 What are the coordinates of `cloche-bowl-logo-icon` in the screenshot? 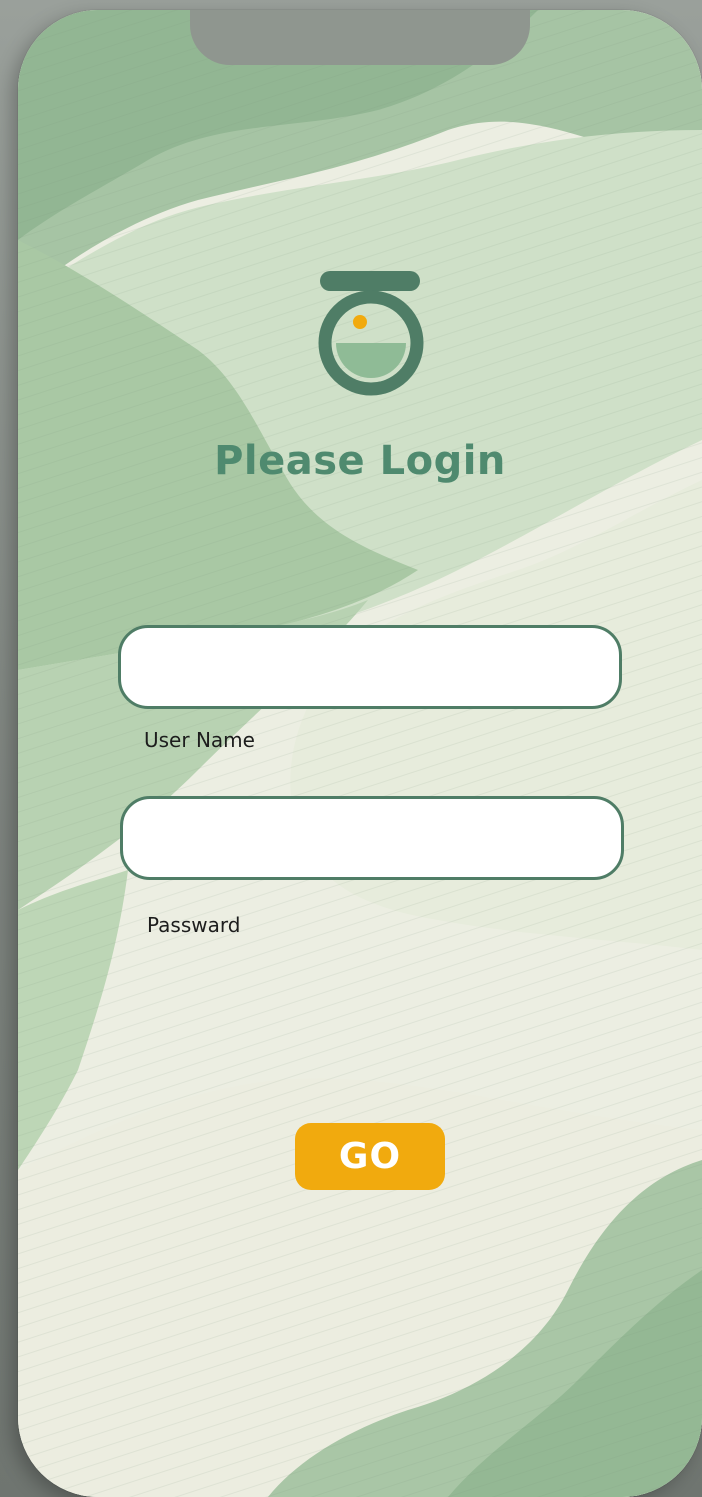 It's located at (371, 333).